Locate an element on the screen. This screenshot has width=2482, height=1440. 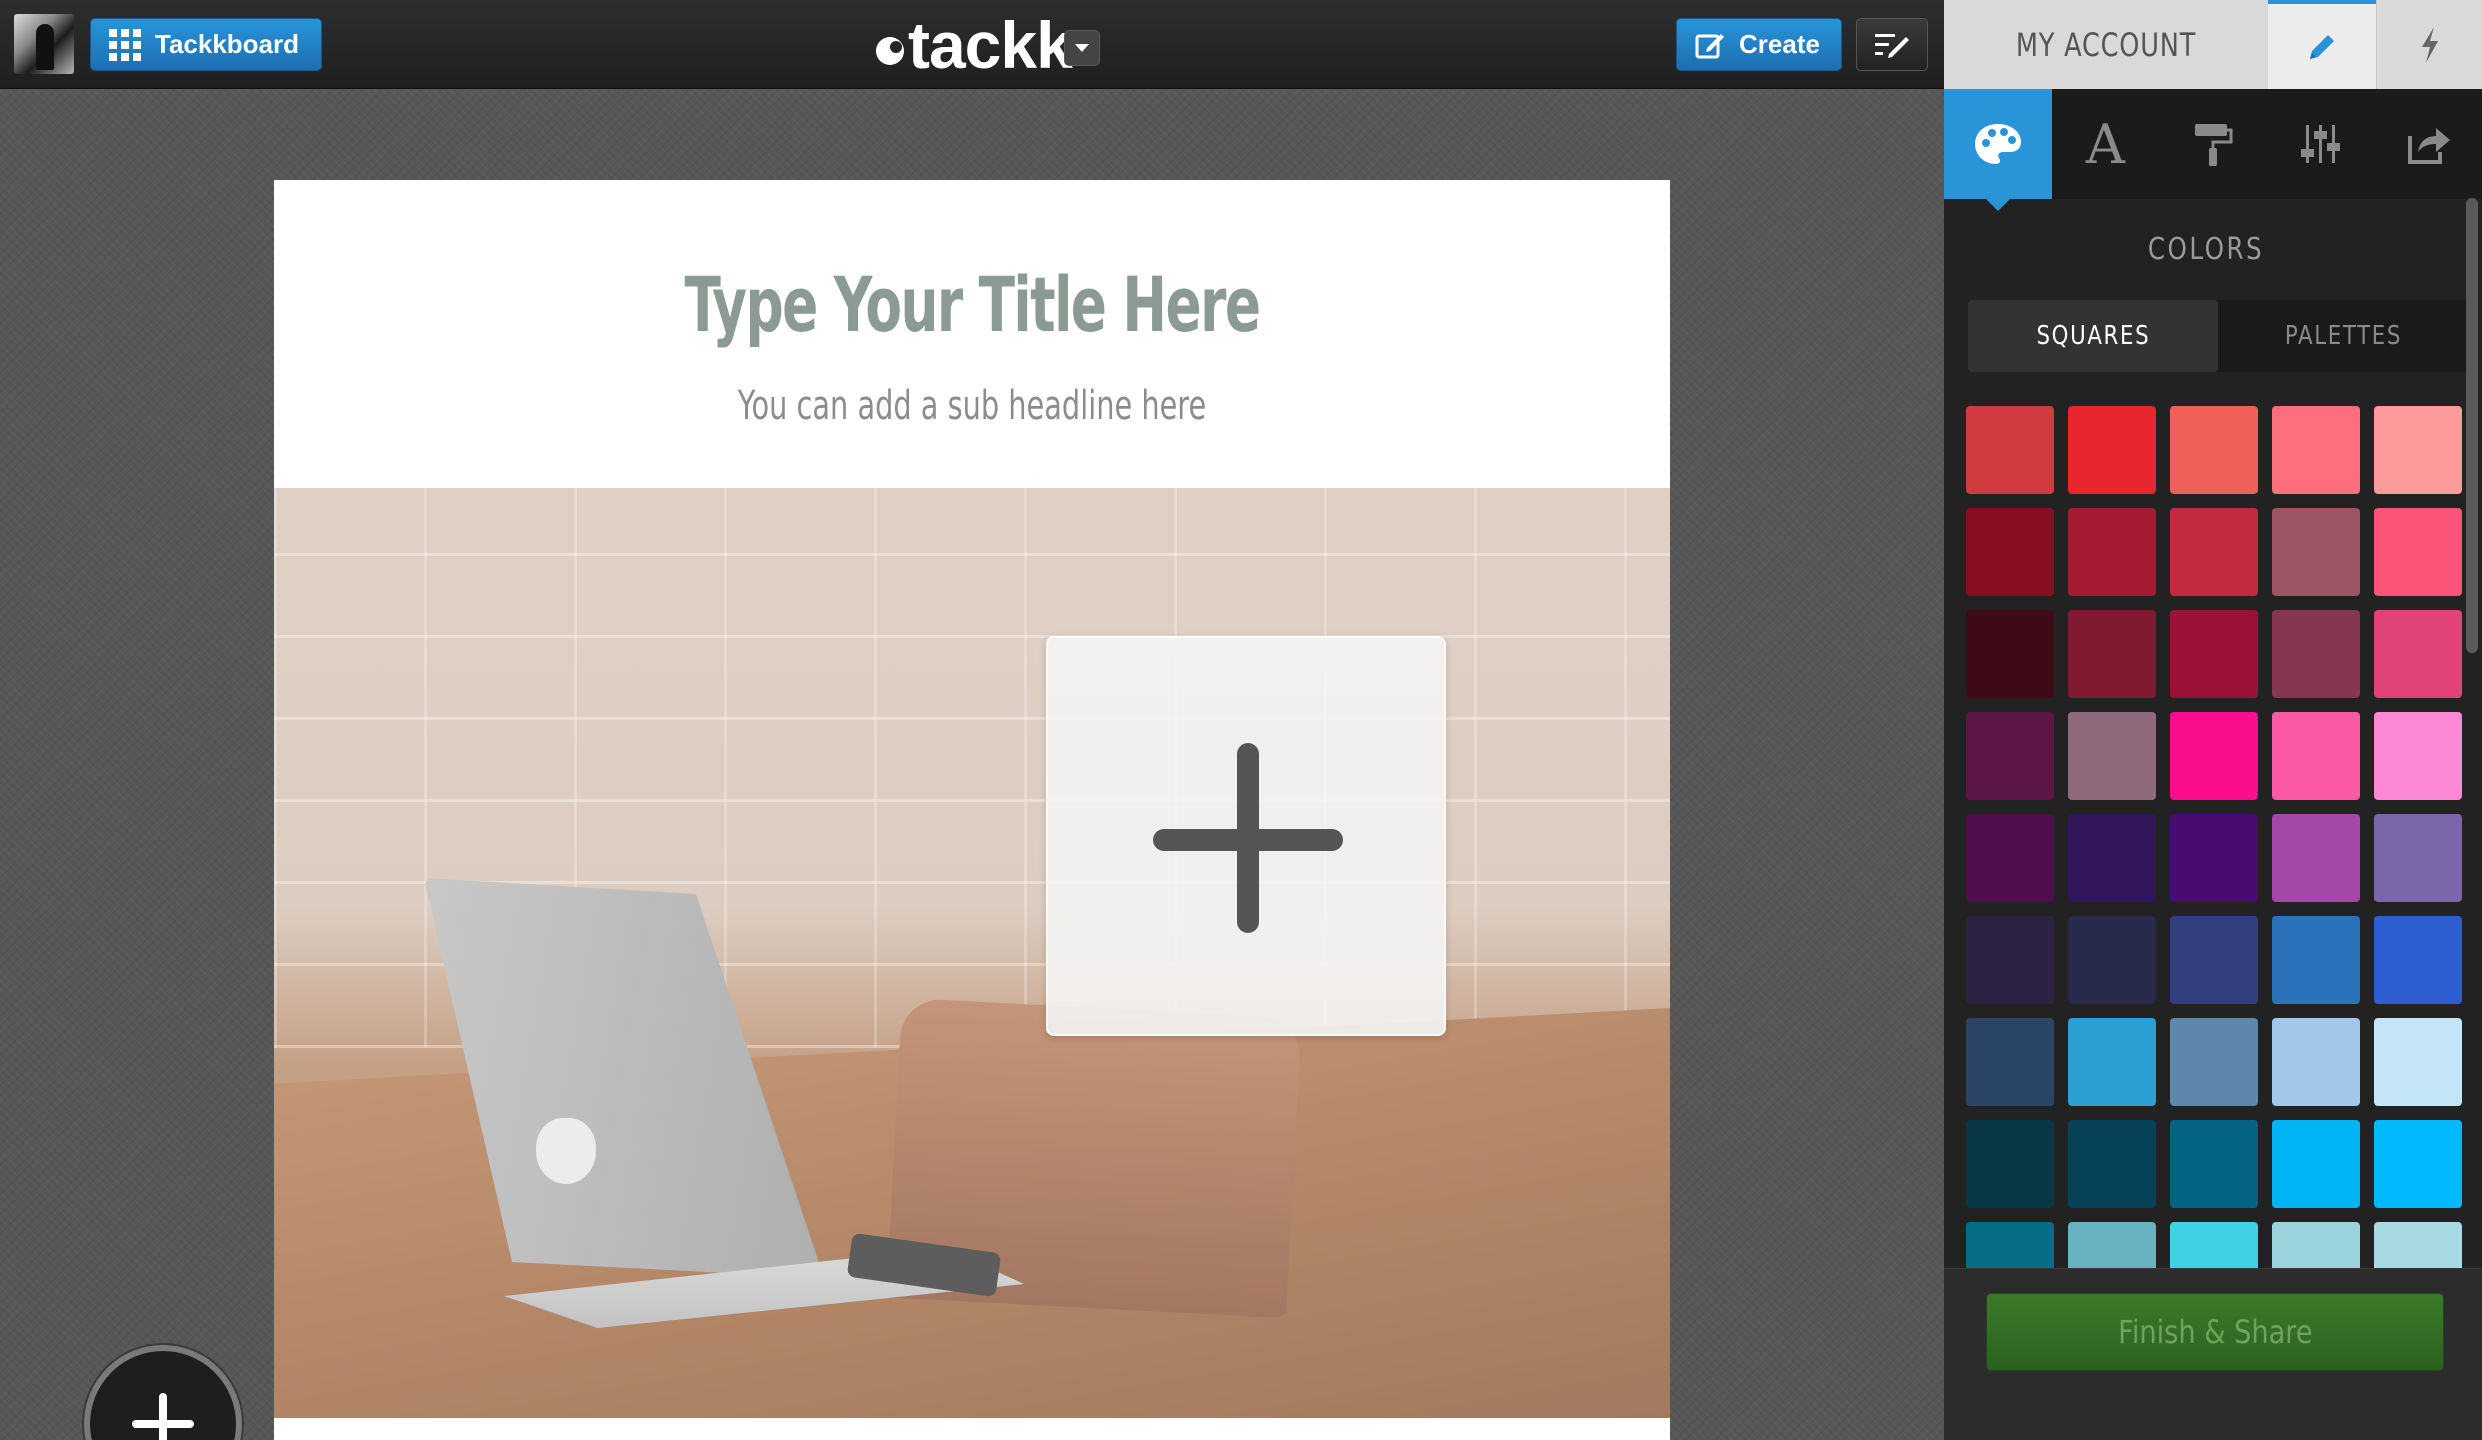
logo-dropdown-button is located at coordinates (1082, 48).